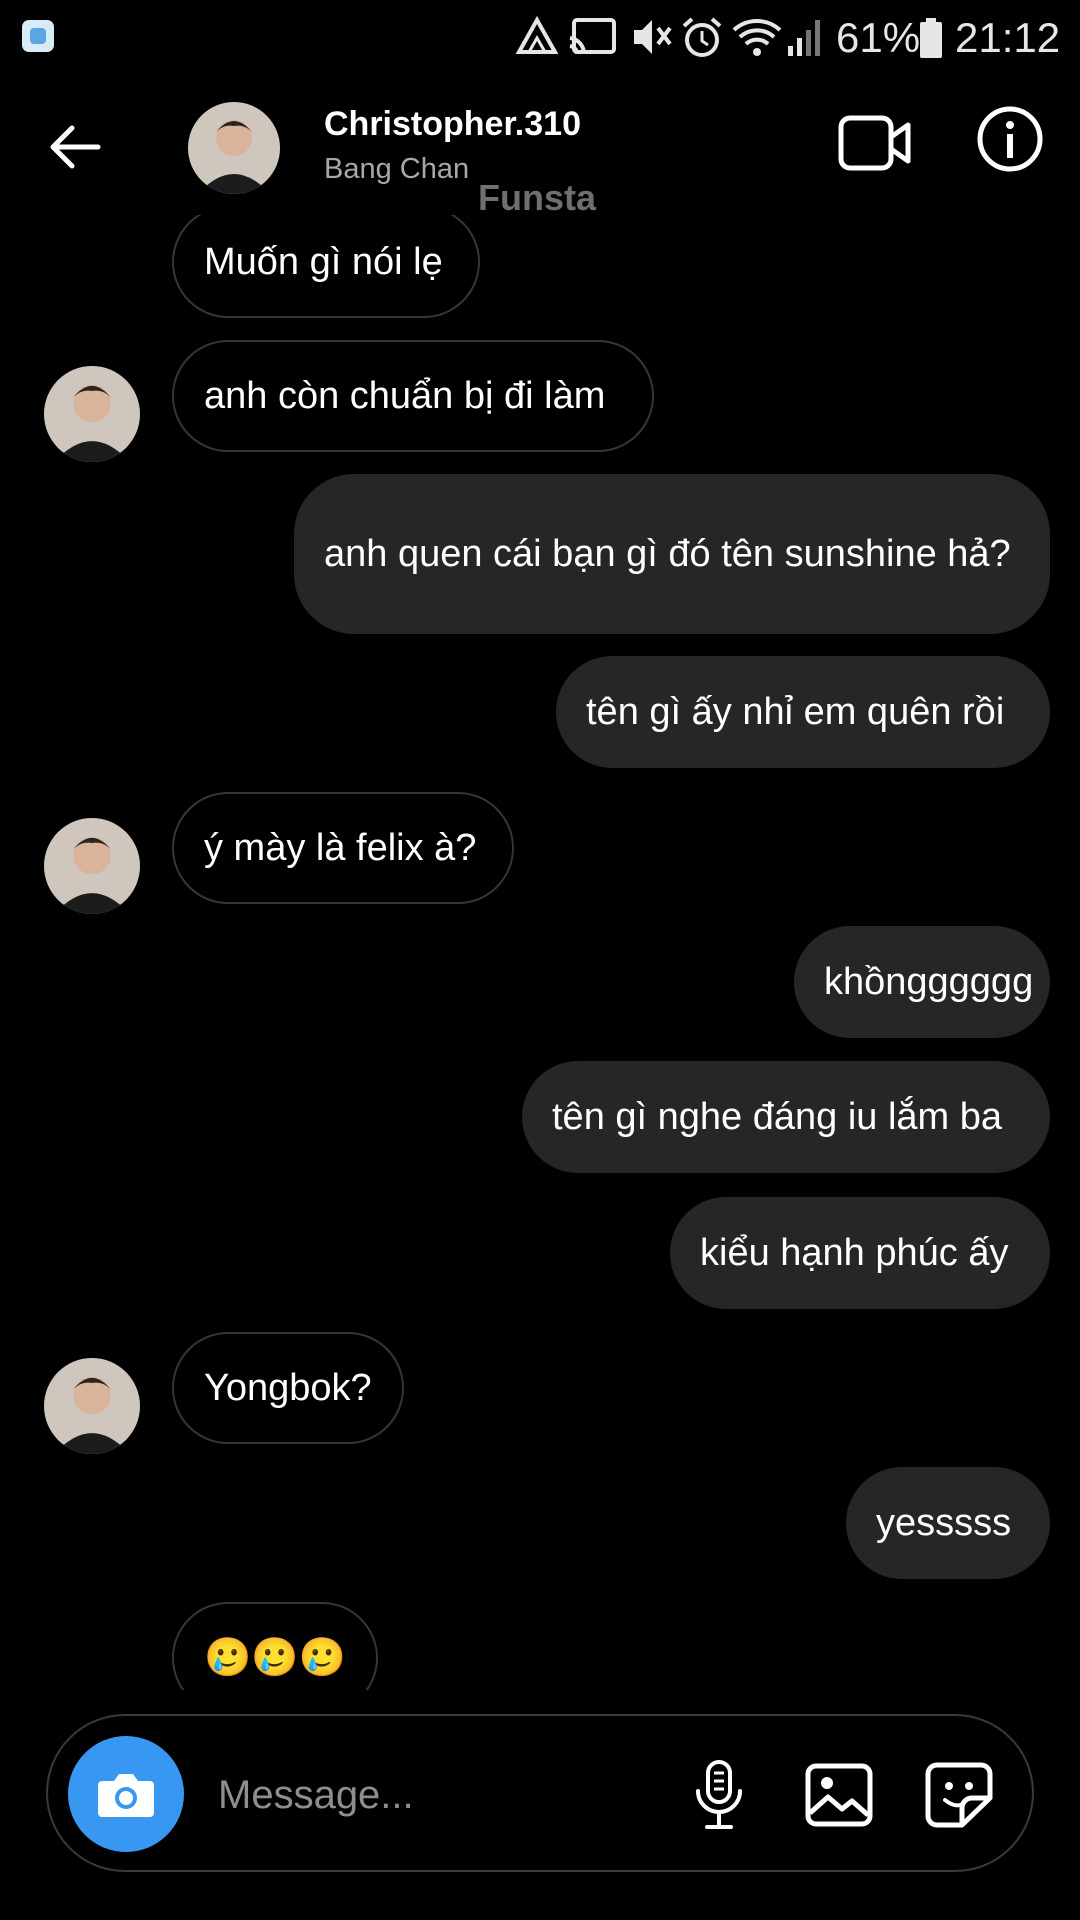  I want to click on message-bubble-incoming: Muốn gì nói lẹ, so click(326, 262).